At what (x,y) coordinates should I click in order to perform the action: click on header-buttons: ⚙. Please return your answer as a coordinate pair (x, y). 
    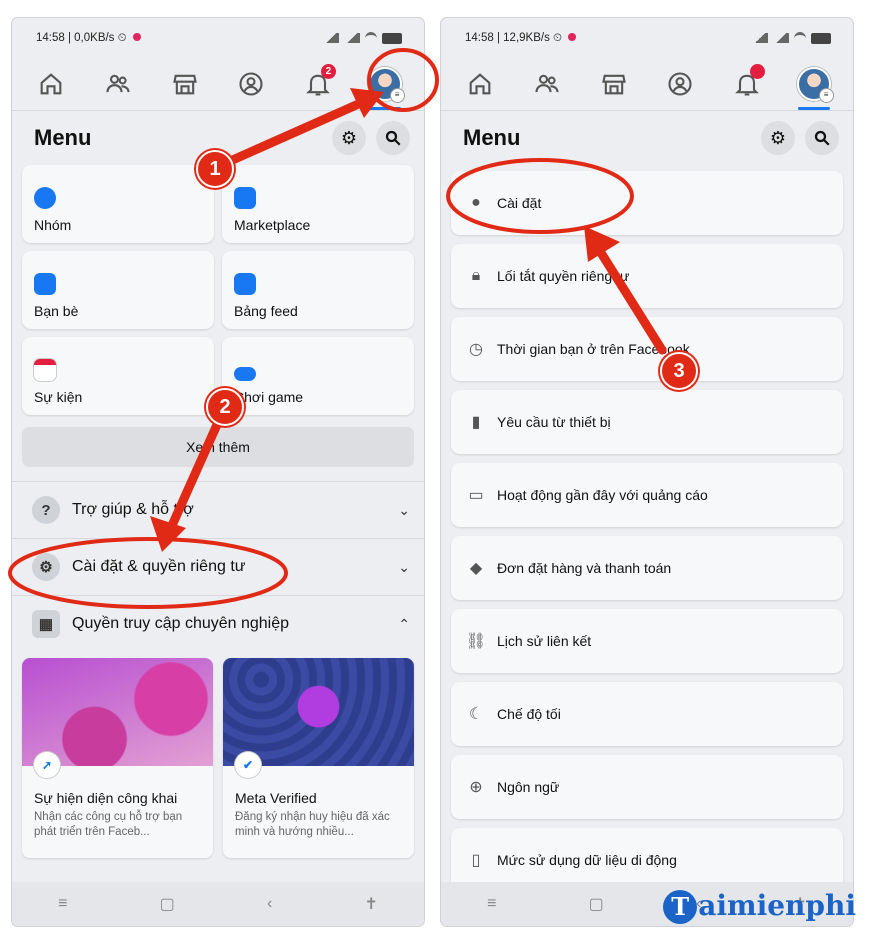
    Looking at the image, I should click on (800, 138).